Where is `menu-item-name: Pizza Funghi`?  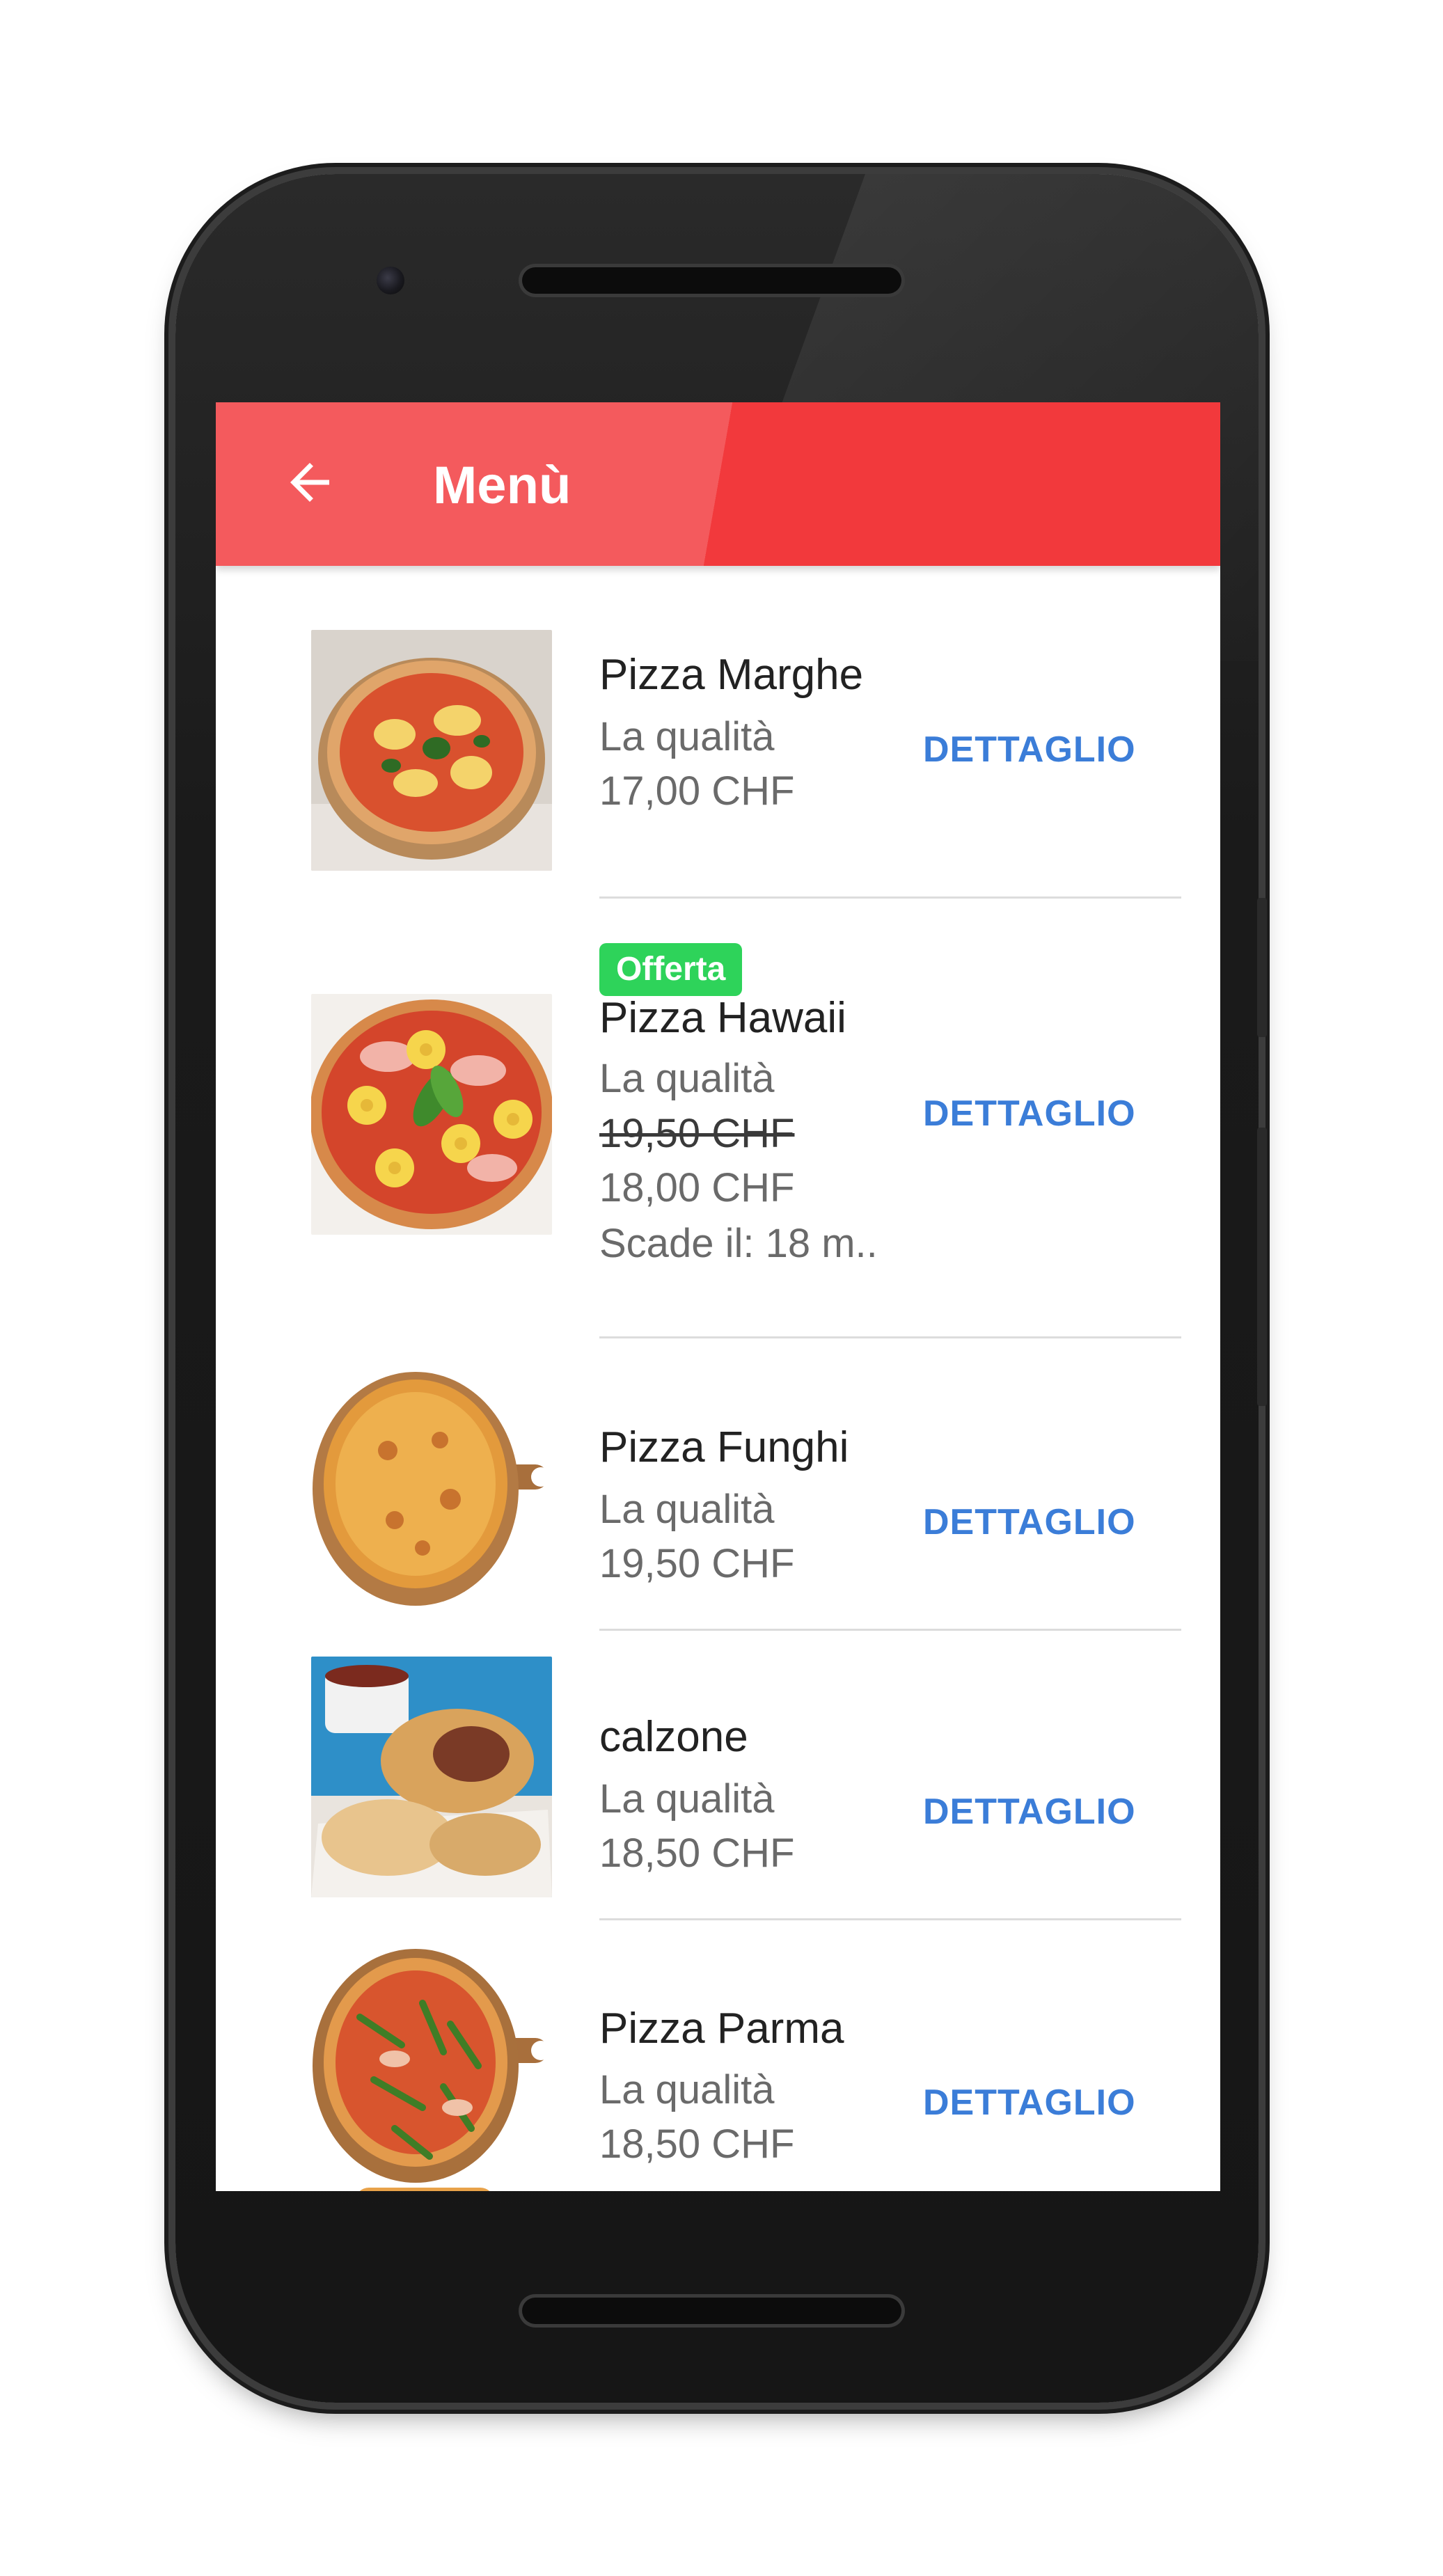 menu-item-name: Pizza Funghi is located at coordinates (724, 1447).